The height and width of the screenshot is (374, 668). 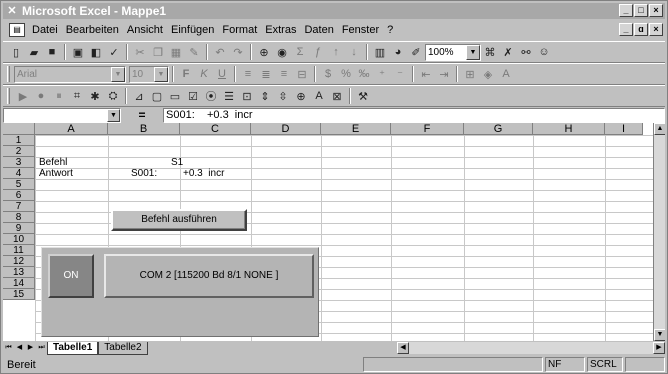 What do you see at coordinates (403, 348) in the screenshot?
I see `scroll-left-icon: ◀` at bounding box center [403, 348].